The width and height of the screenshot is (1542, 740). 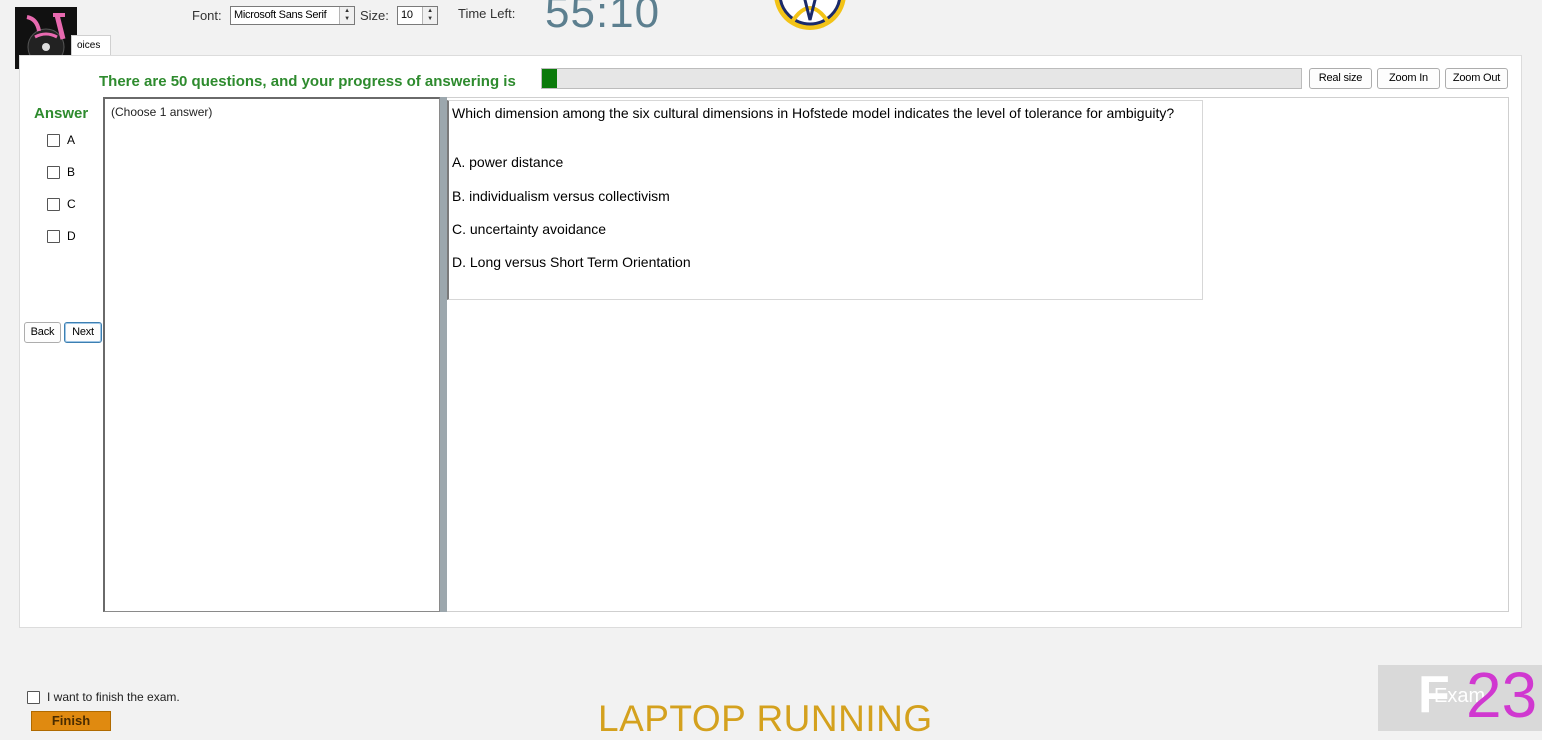 What do you see at coordinates (113, 697) in the screenshot?
I see `finish-exam-label: I want to finish the exam.` at bounding box center [113, 697].